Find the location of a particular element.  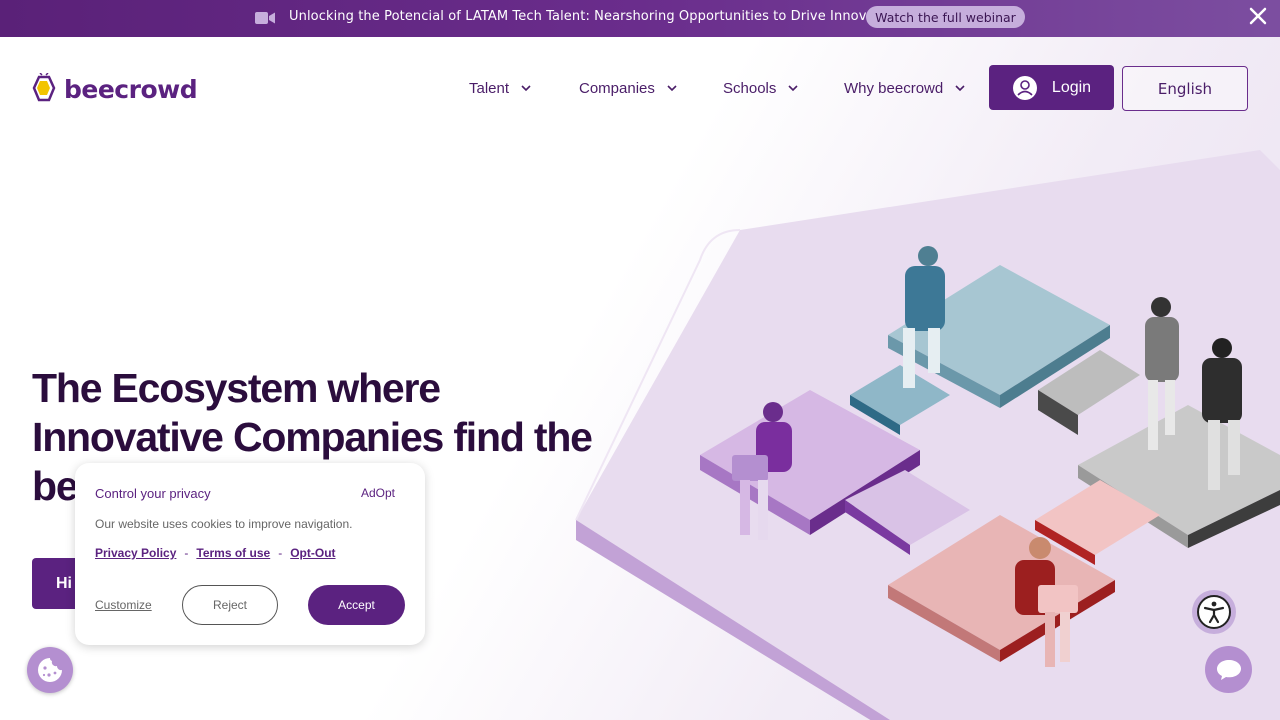

nav-schools: Schools is located at coordinates (760, 88).